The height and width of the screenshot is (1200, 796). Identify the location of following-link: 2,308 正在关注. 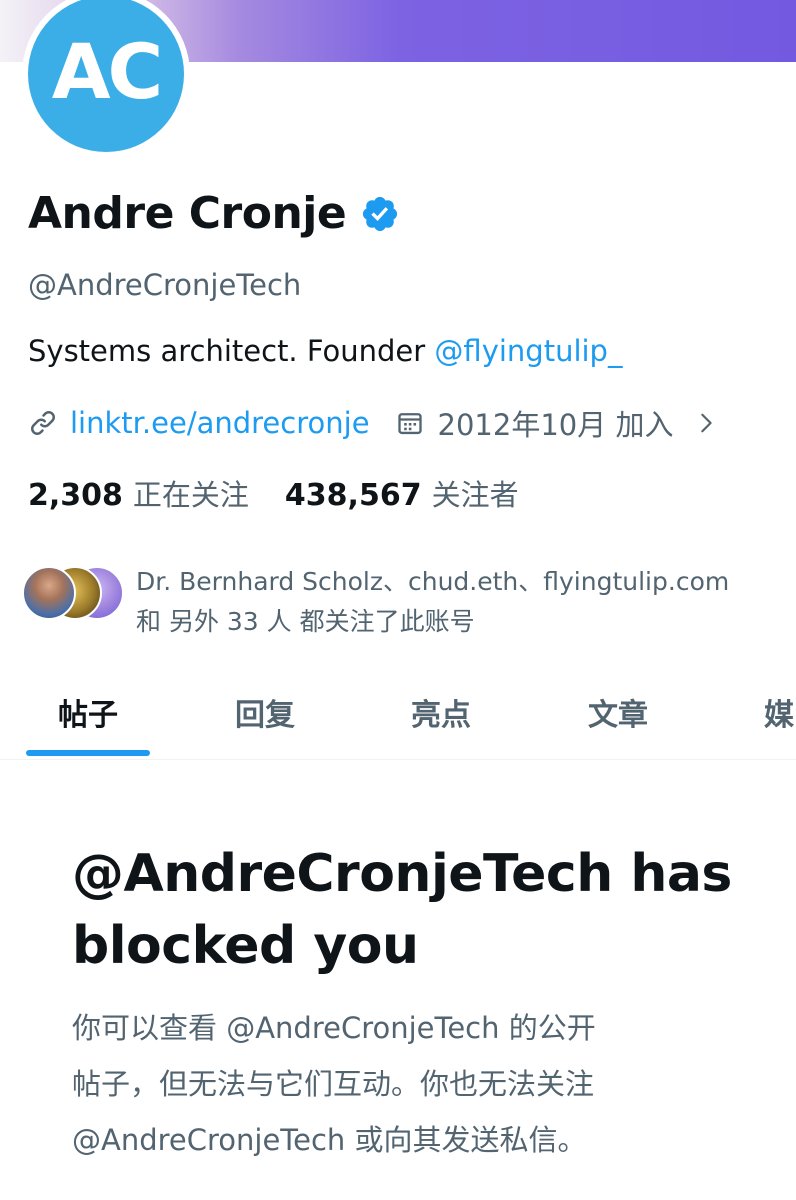
(138, 493).